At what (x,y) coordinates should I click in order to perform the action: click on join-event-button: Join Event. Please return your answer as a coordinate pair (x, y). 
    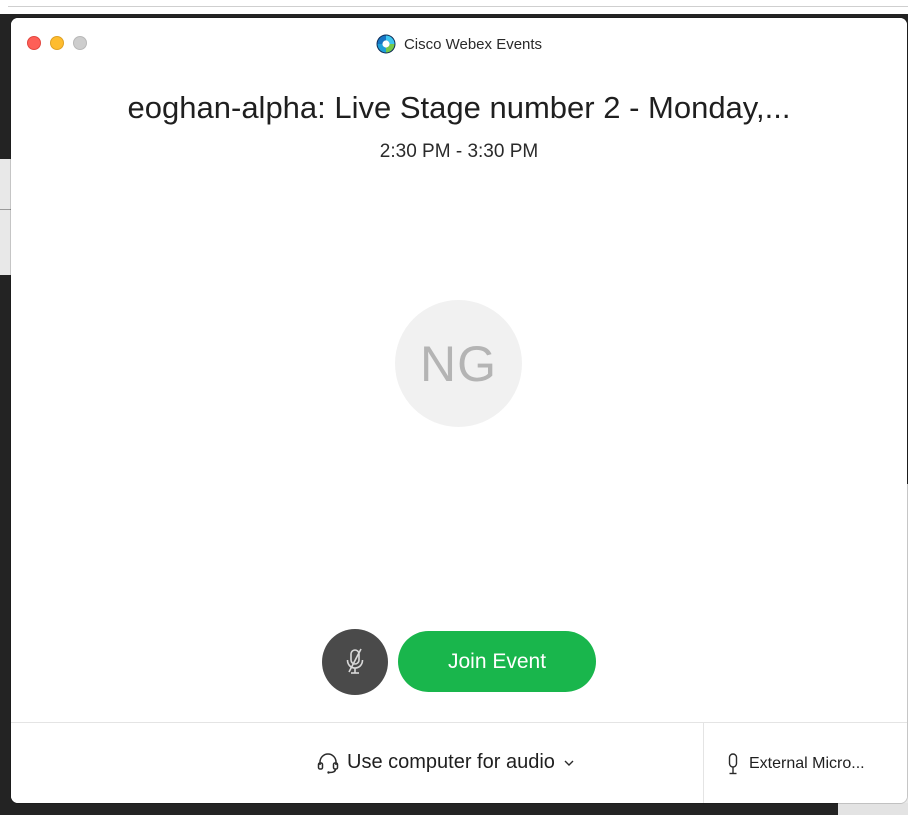
    Looking at the image, I should click on (497, 661).